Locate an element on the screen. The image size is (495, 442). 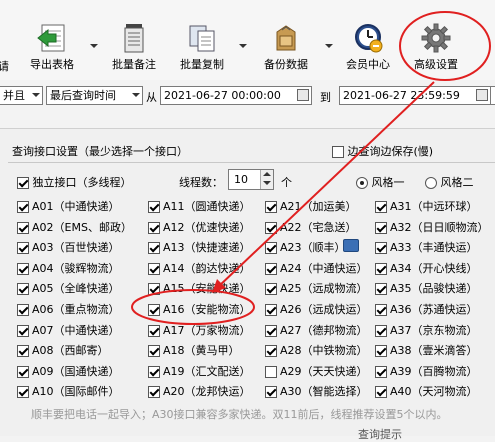
interface-option: A03（百世快递） is located at coordinates (68, 247).